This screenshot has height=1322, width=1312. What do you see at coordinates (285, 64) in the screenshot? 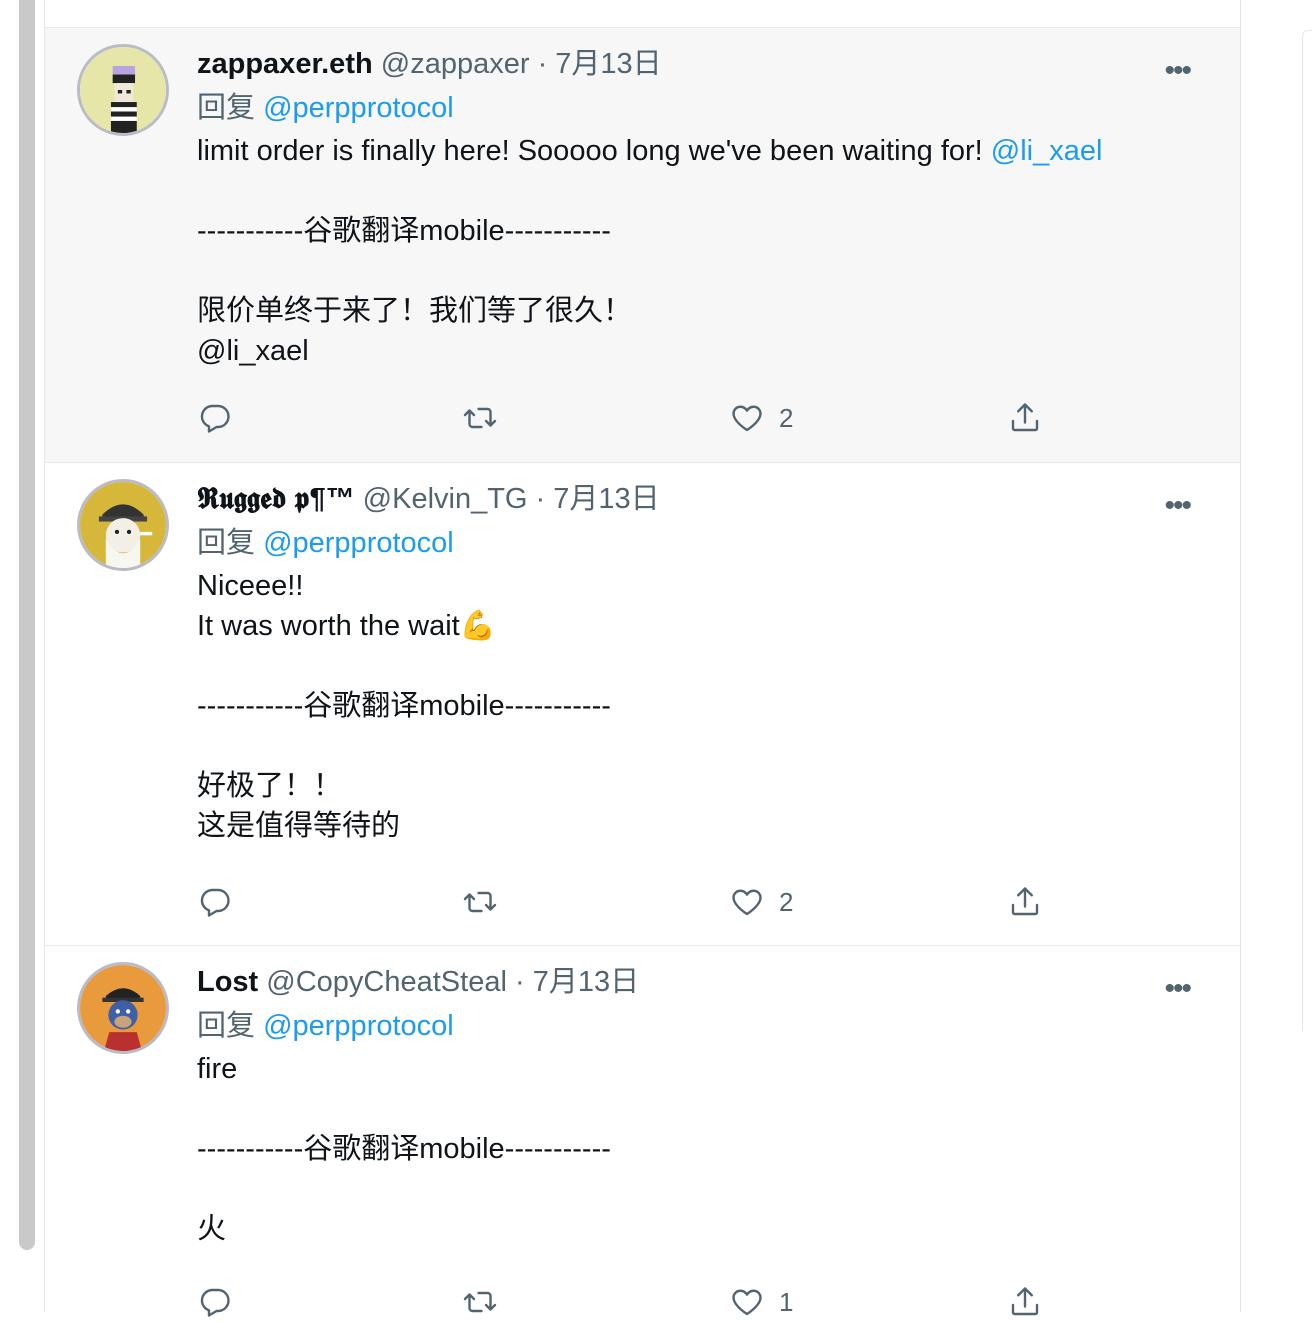
I see `display-name: zappaxer.eth` at bounding box center [285, 64].